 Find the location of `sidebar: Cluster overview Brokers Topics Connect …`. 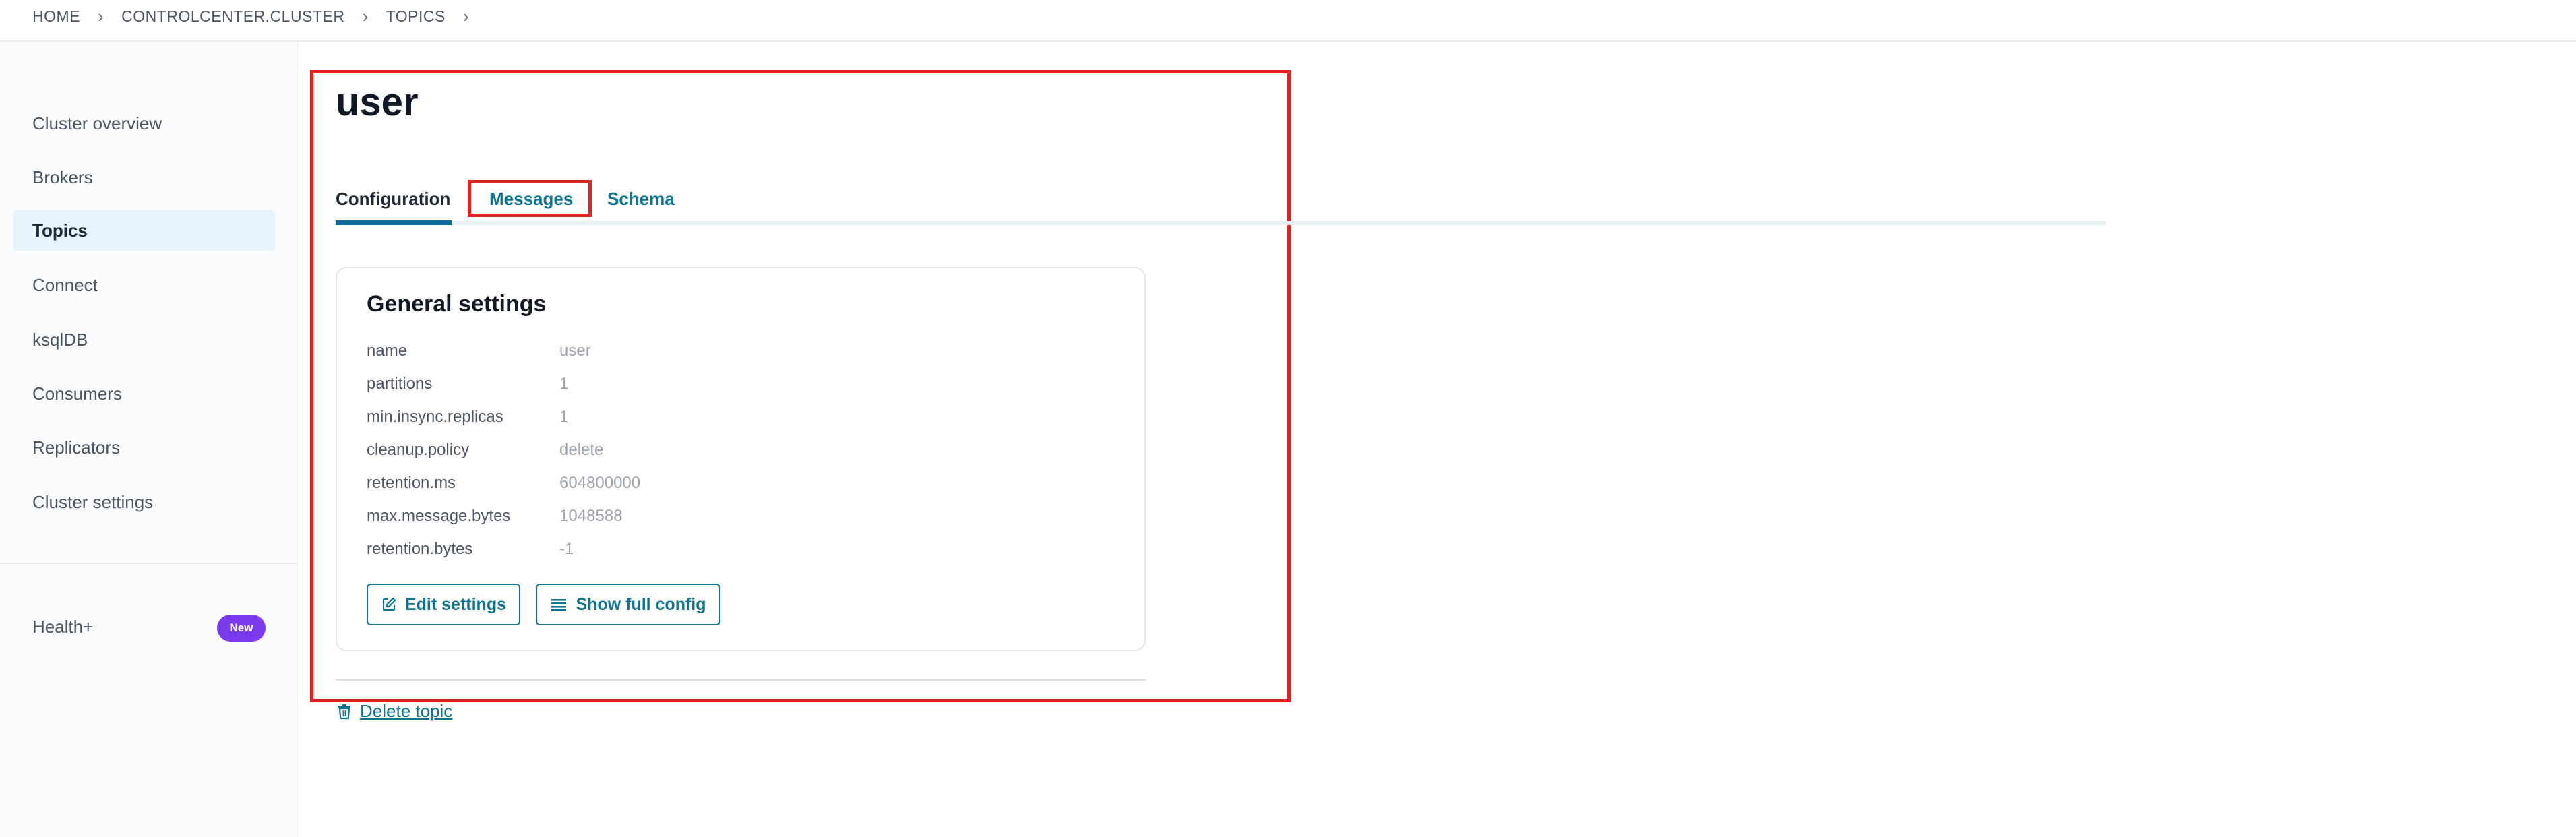

sidebar: Cluster overview Brokers Topics Connect … is located at coordinates (149, 439).